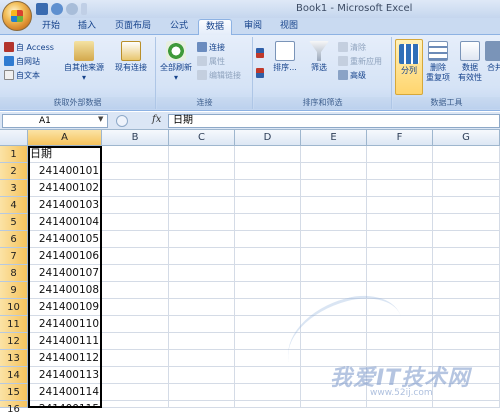 Image resolution: width=500 pixels, height=418 pixels. I want to click on cell-a3: 241400102, so click(65, 188).